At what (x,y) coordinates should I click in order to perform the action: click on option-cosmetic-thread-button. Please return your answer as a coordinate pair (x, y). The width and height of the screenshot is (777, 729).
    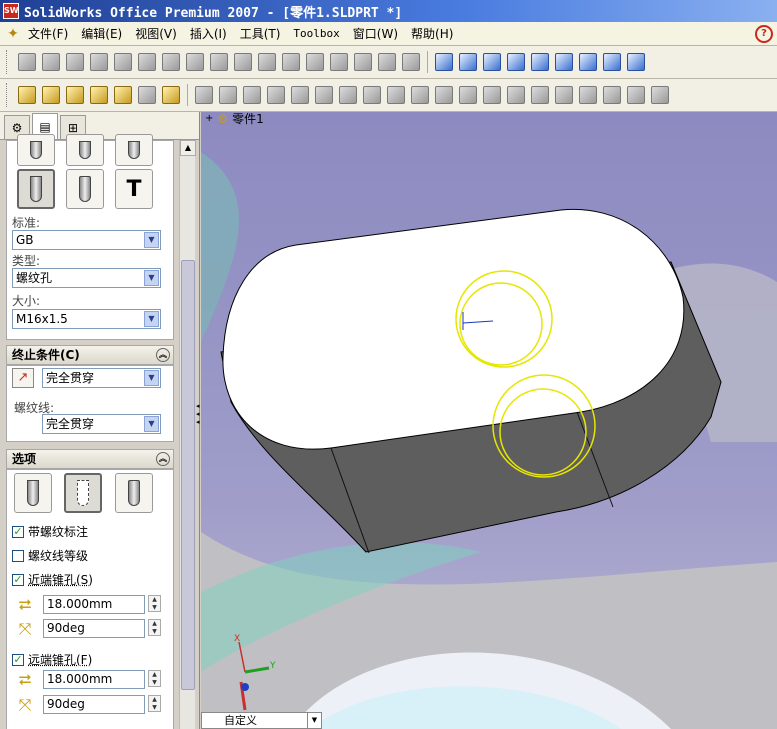
    Looking at the image, I should click on (83, 493).